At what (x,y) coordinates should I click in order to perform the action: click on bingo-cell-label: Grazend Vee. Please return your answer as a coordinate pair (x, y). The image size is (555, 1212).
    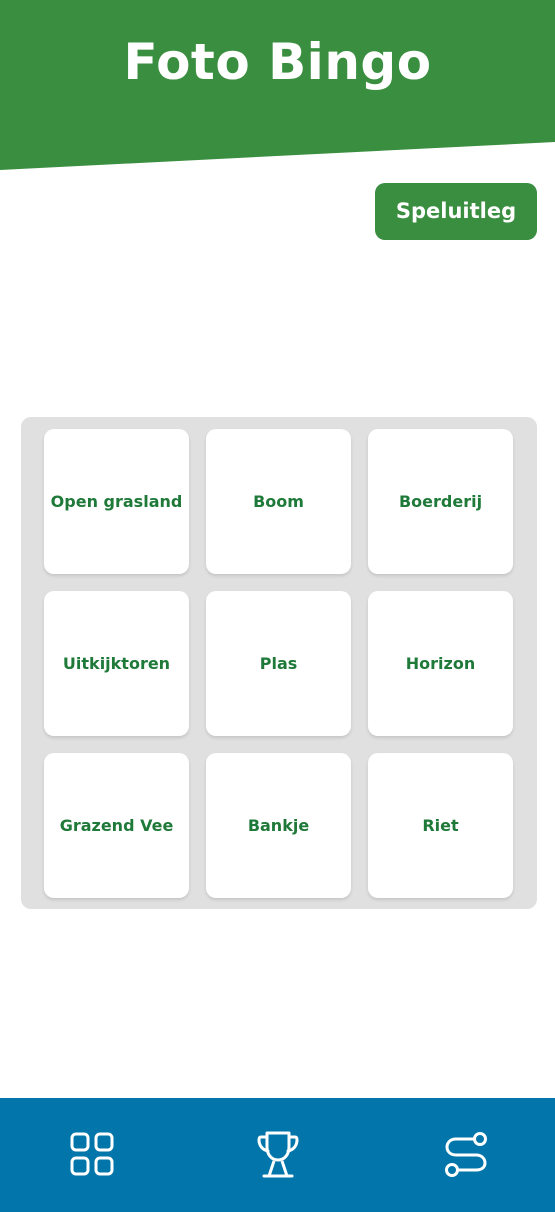
    Looking at the image, I should click on (116, 825).